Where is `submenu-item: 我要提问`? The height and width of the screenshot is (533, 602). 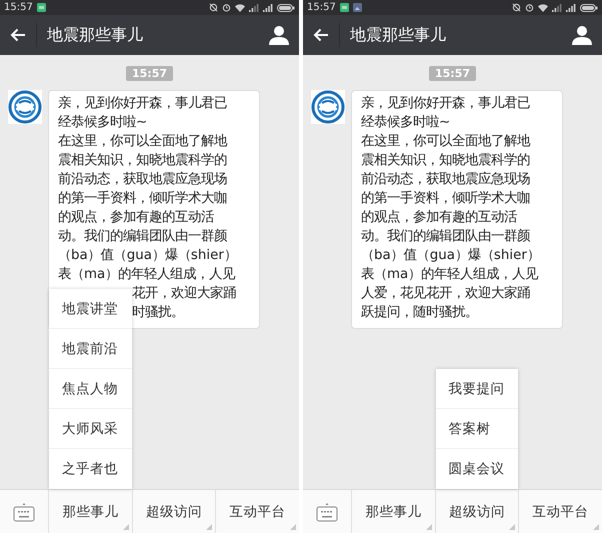 submenu-item: 我要提问 is located at coordinates (477, 389).